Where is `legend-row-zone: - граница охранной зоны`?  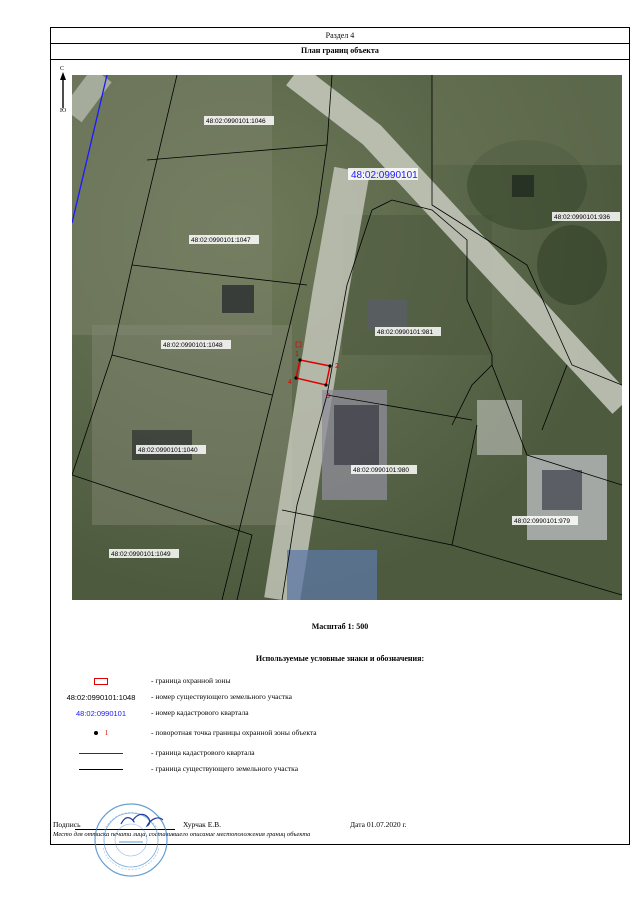 legend-row-zone: - граница охранной зоны is located at coordinates (340, 681).